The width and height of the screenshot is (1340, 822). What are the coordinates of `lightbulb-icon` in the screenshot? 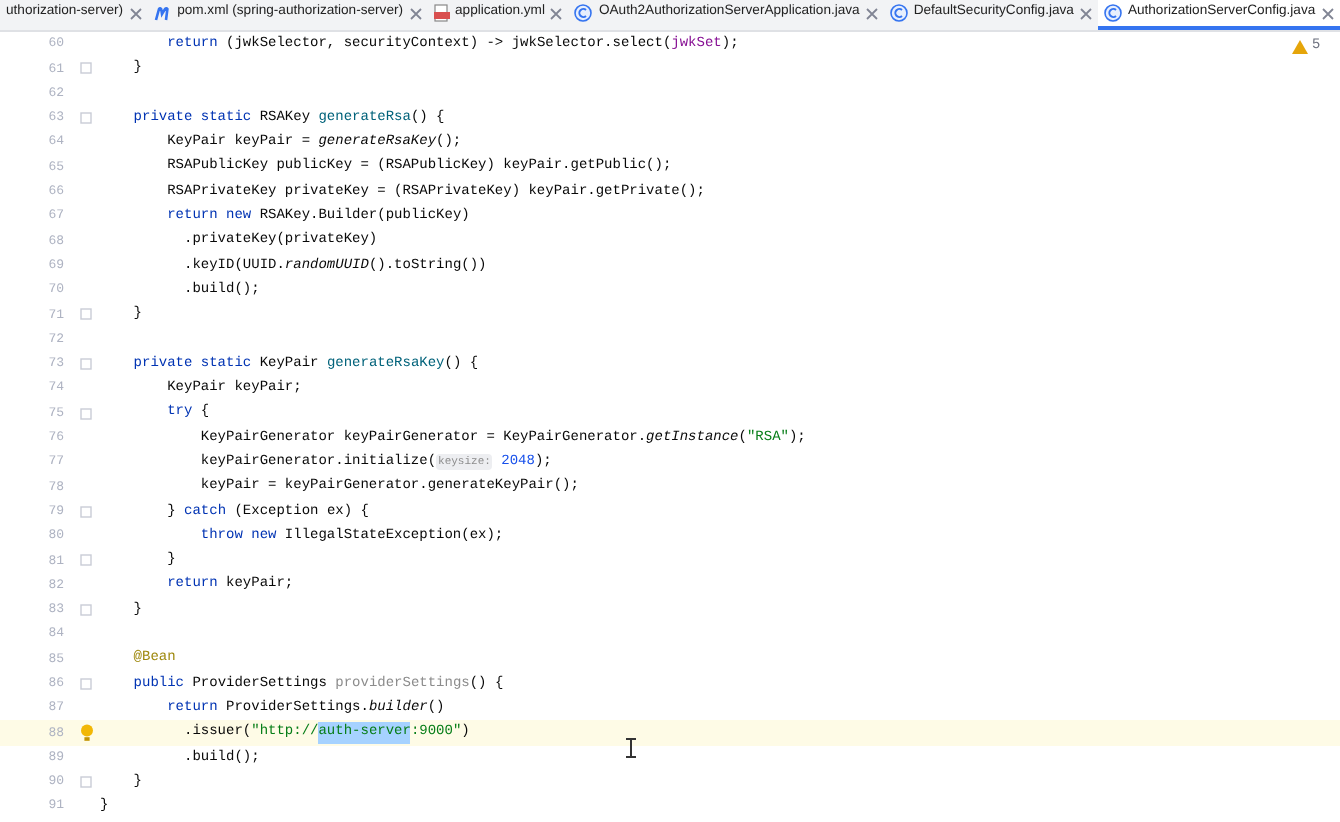 It's located at (86, 732).